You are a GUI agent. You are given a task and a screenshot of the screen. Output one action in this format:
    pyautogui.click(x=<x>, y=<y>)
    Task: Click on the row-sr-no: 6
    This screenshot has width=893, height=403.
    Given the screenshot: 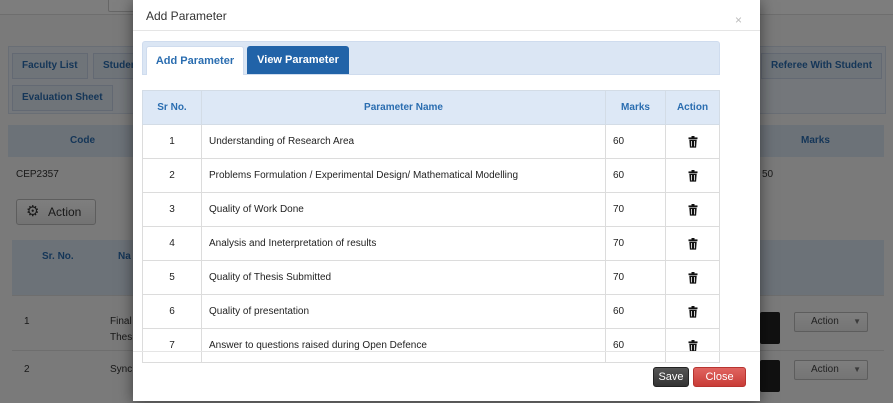 What is the action you would take?
    pyautogui.click(x=172, y=311)
    